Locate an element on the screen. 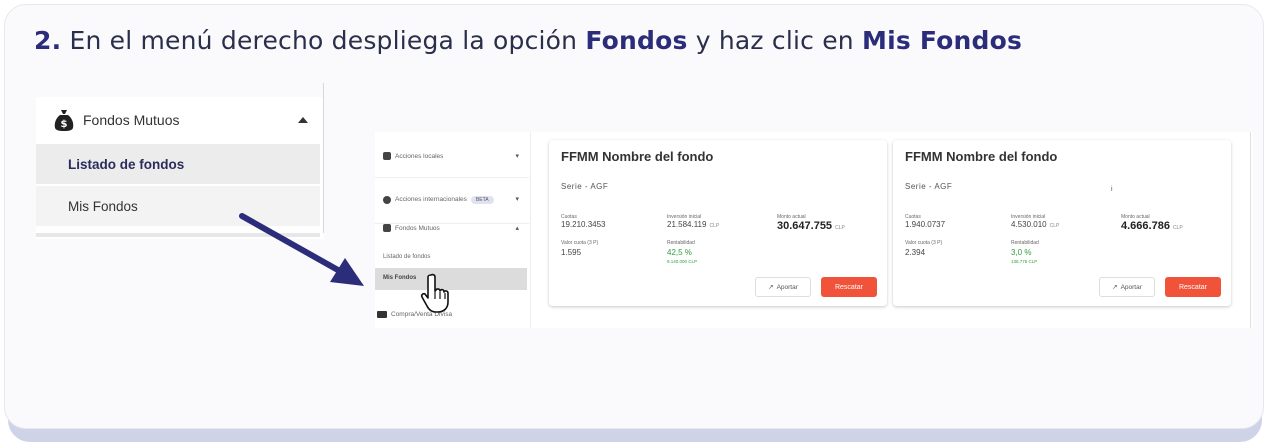  value-monto: 30.647.755 CLP is located at coordinates (811, 226).